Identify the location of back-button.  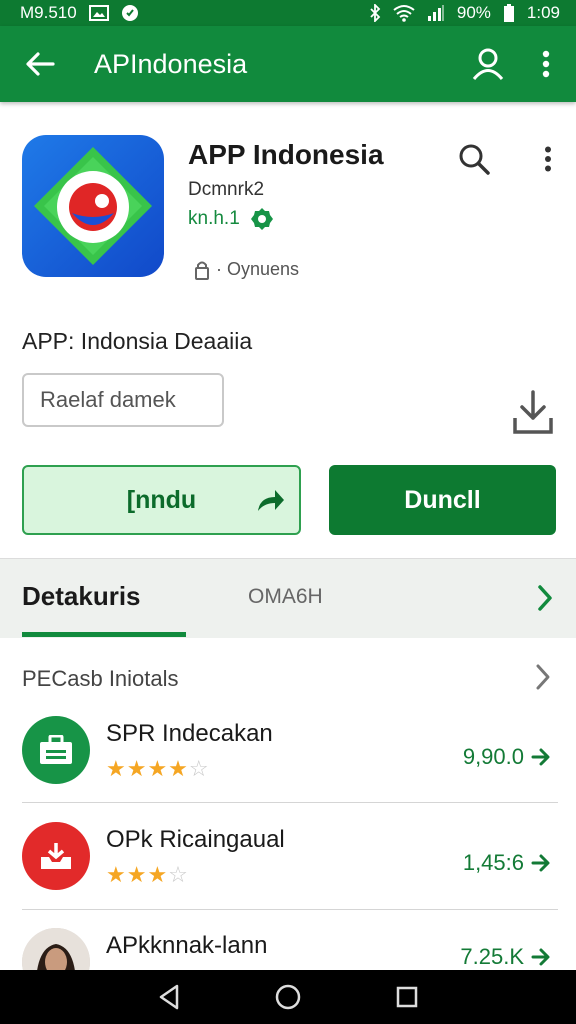
(40, 64).